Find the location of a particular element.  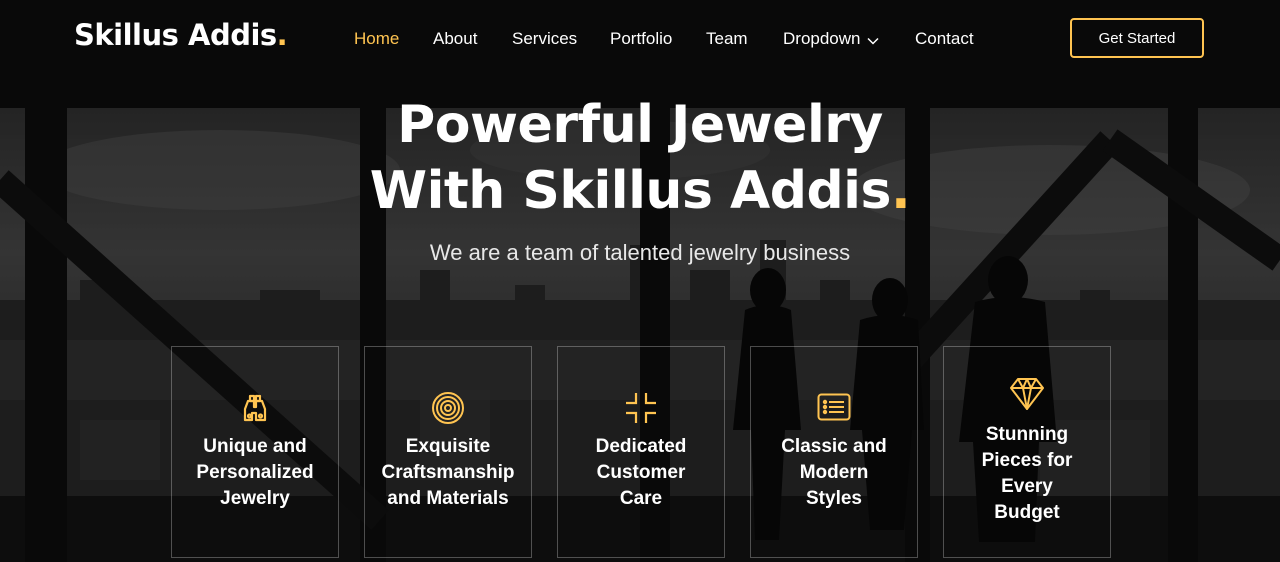

feature-box-classic-modern: Classic and Modern Styles is located at coordinates (834, 452).